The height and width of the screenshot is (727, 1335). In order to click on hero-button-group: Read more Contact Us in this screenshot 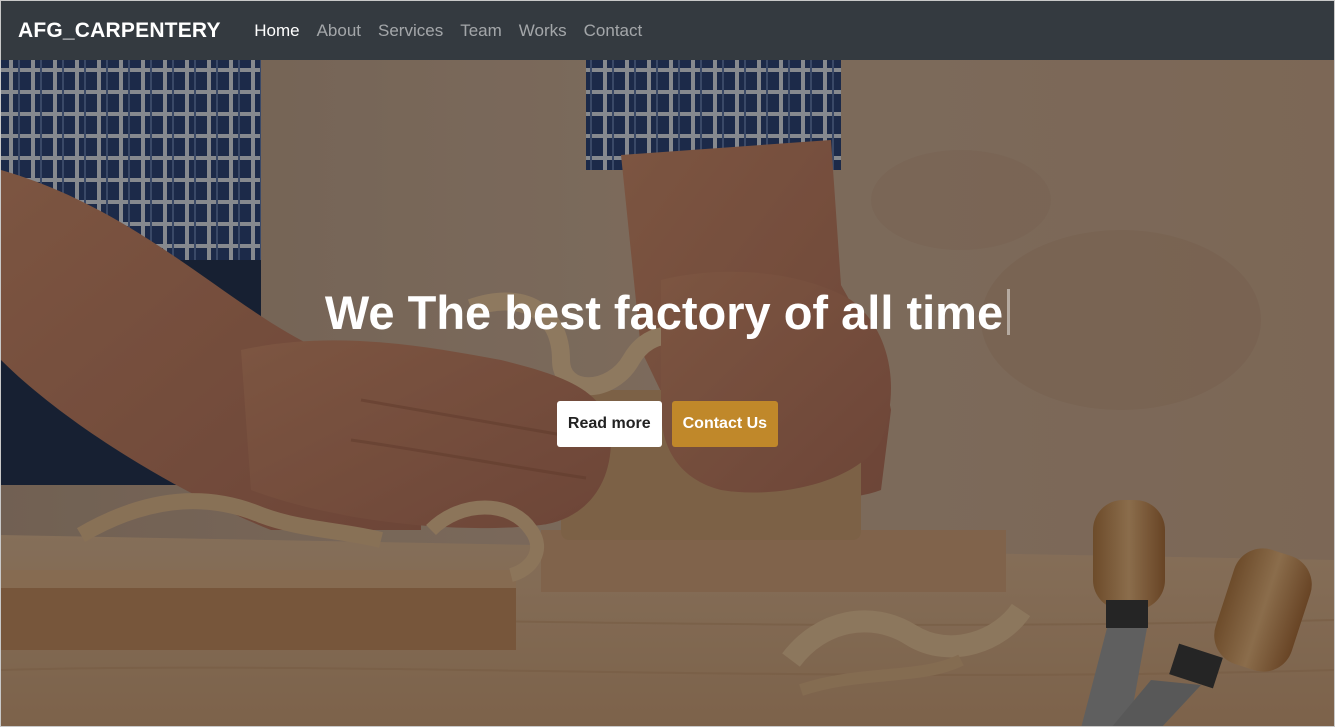, I will do `click(667, 424)`.